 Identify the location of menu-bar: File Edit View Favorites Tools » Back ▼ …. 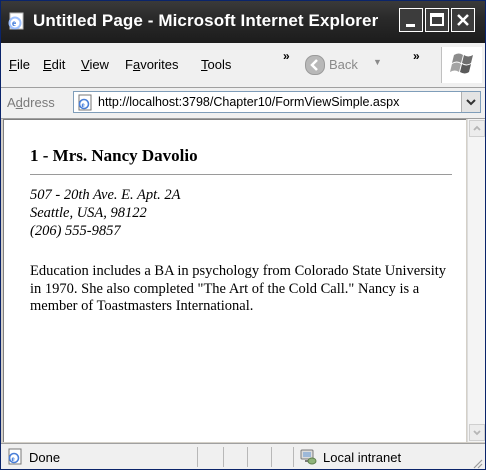
(243, 65).